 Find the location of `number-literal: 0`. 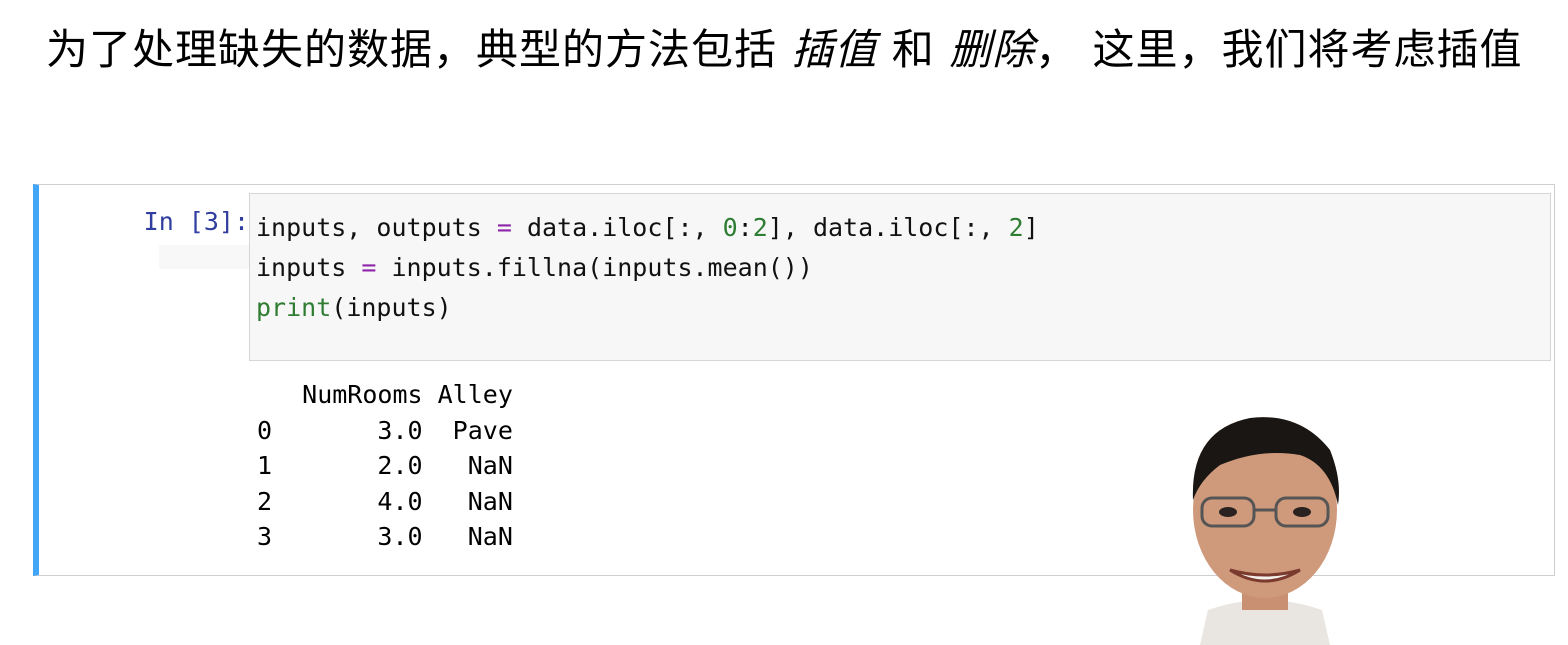

number-literal: 0 is located at coordinates (730, 227).